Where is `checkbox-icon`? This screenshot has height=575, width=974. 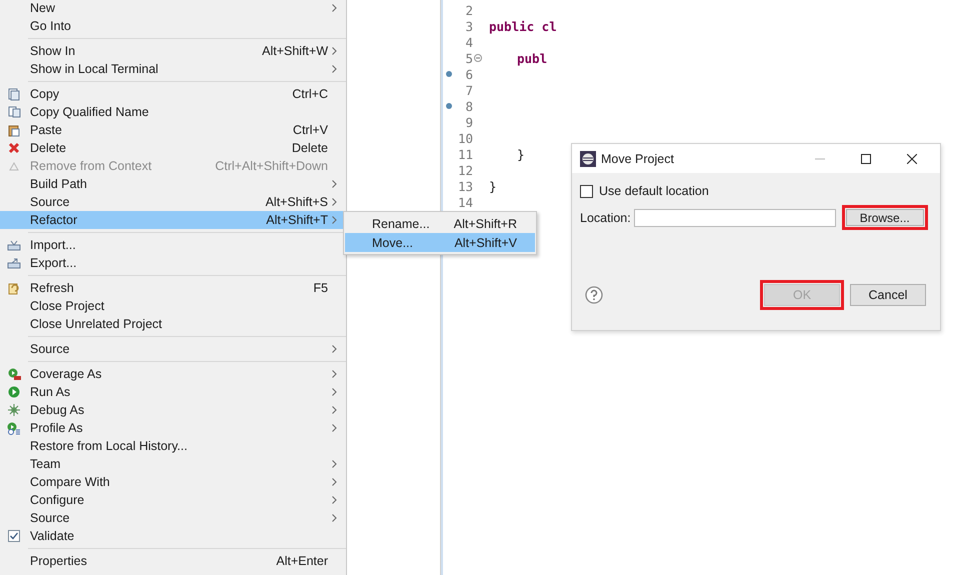
checkbox-icon is located at coordinates (14, 536).